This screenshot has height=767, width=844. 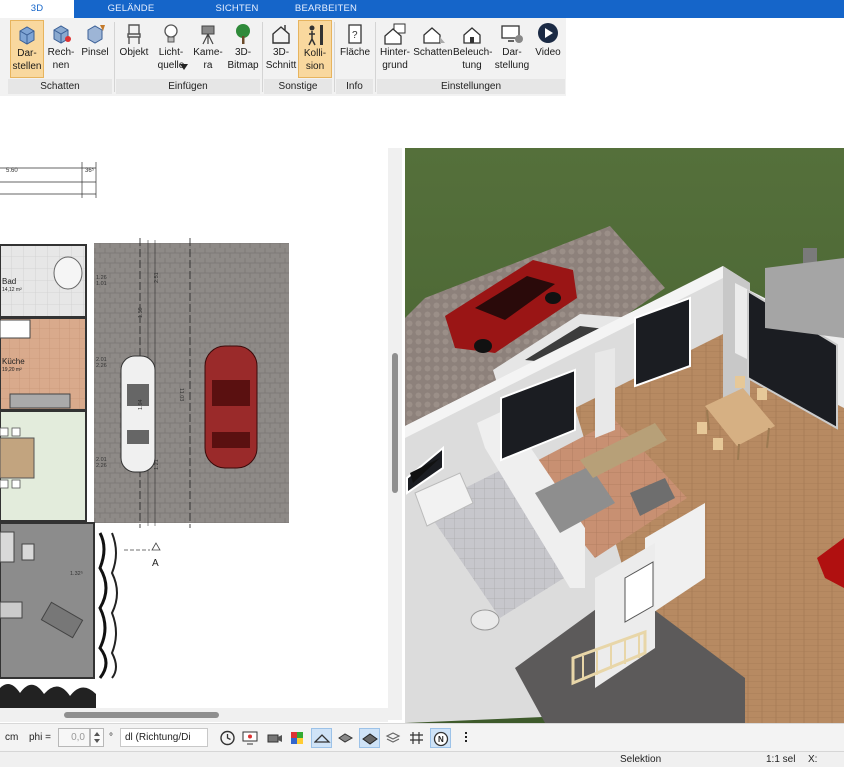 I want to click on phi-label: phi =, so click(x=40, y=737).